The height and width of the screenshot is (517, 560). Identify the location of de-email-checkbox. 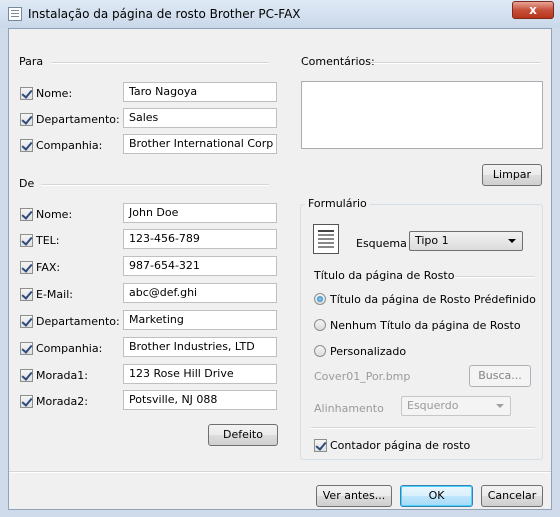
(26, 294).